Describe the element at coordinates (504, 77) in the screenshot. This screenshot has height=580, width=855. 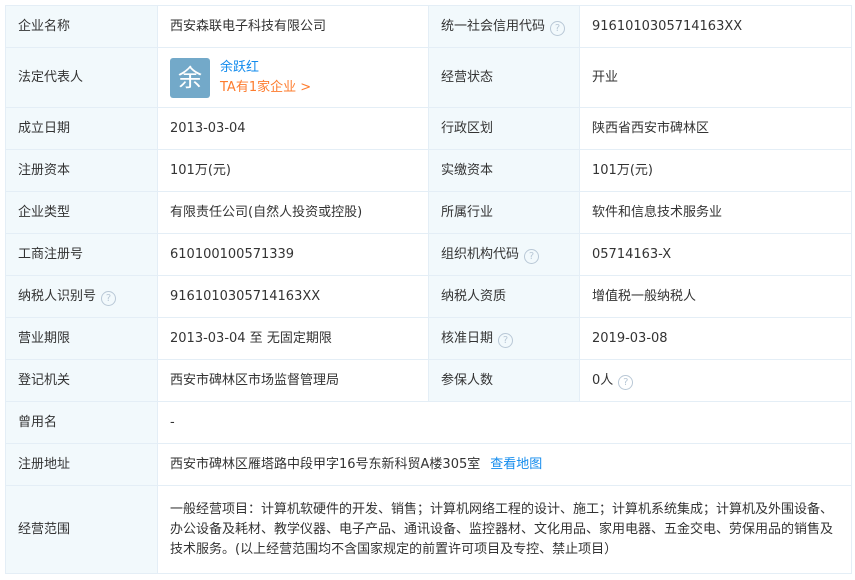
I see `label-status: 经营状态` at that location.